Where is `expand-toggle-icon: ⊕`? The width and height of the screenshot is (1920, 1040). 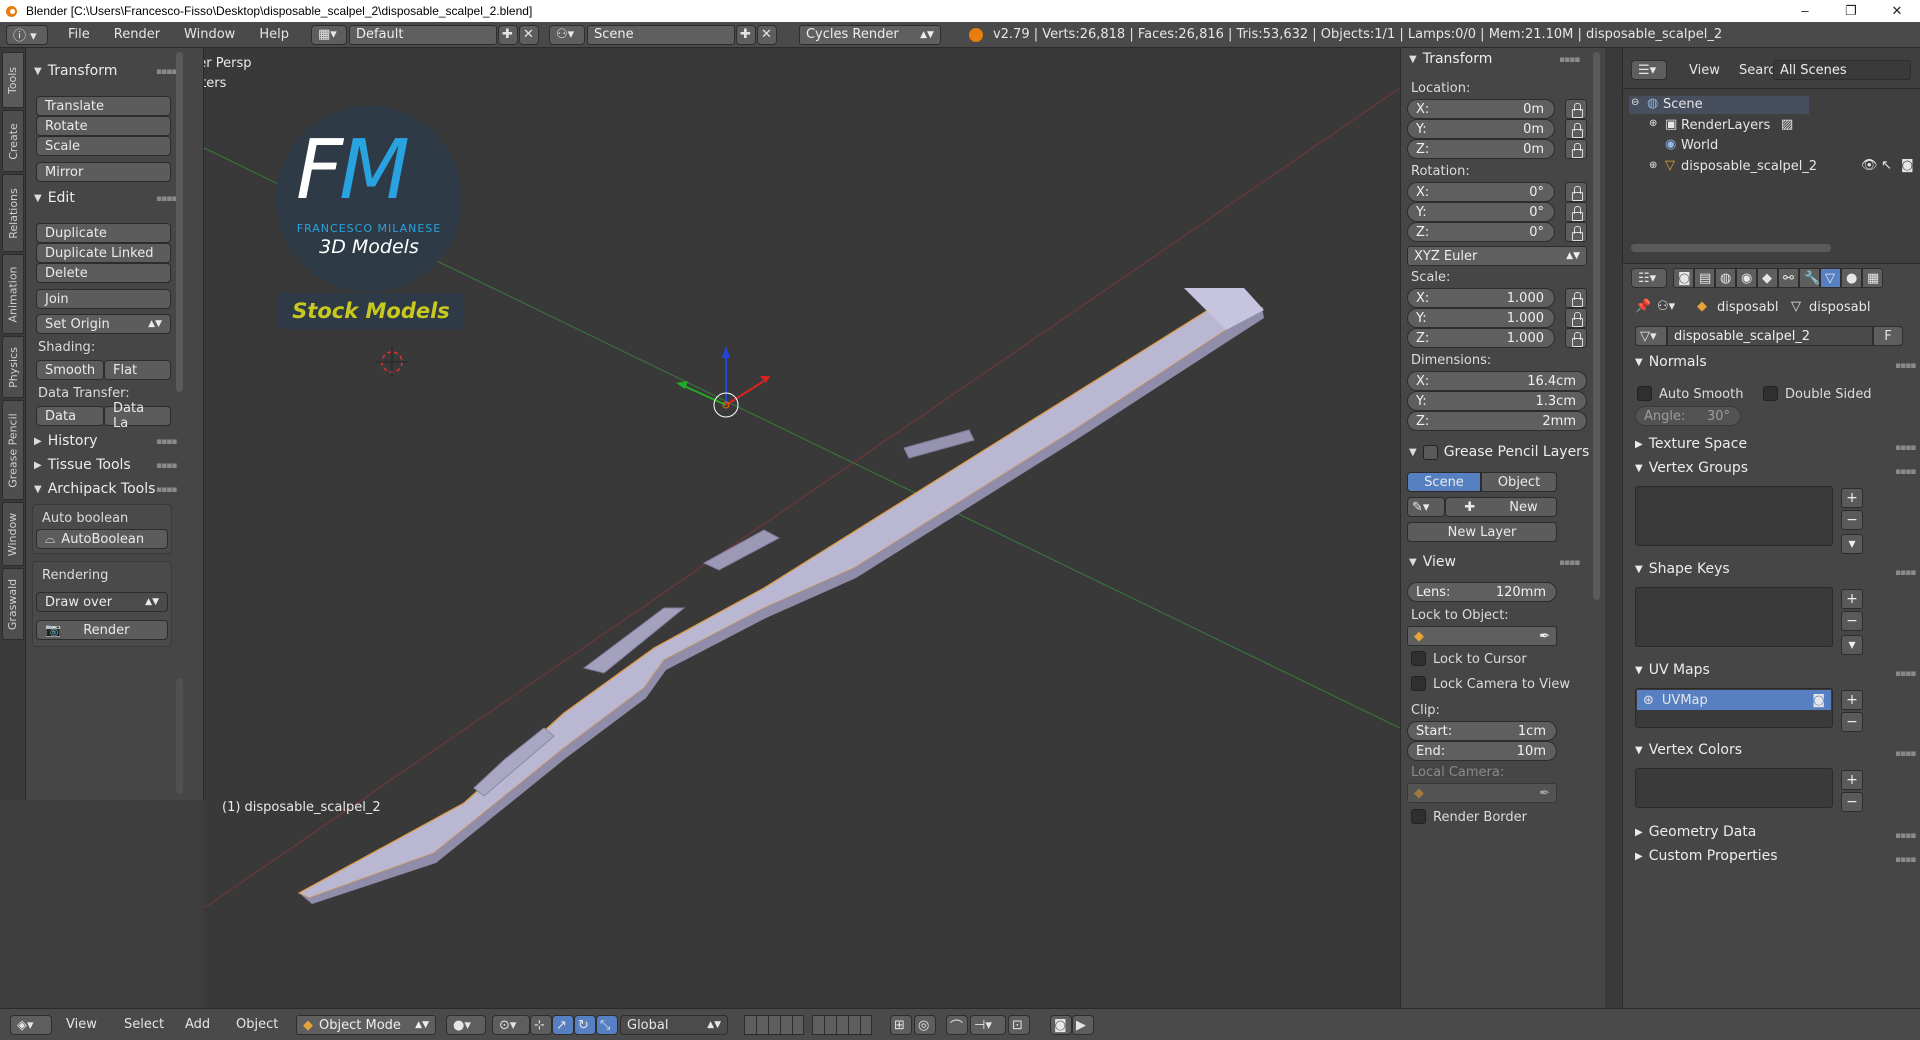
expand-toggle-icon: ⊕ is located at coordinates (1653, 123).